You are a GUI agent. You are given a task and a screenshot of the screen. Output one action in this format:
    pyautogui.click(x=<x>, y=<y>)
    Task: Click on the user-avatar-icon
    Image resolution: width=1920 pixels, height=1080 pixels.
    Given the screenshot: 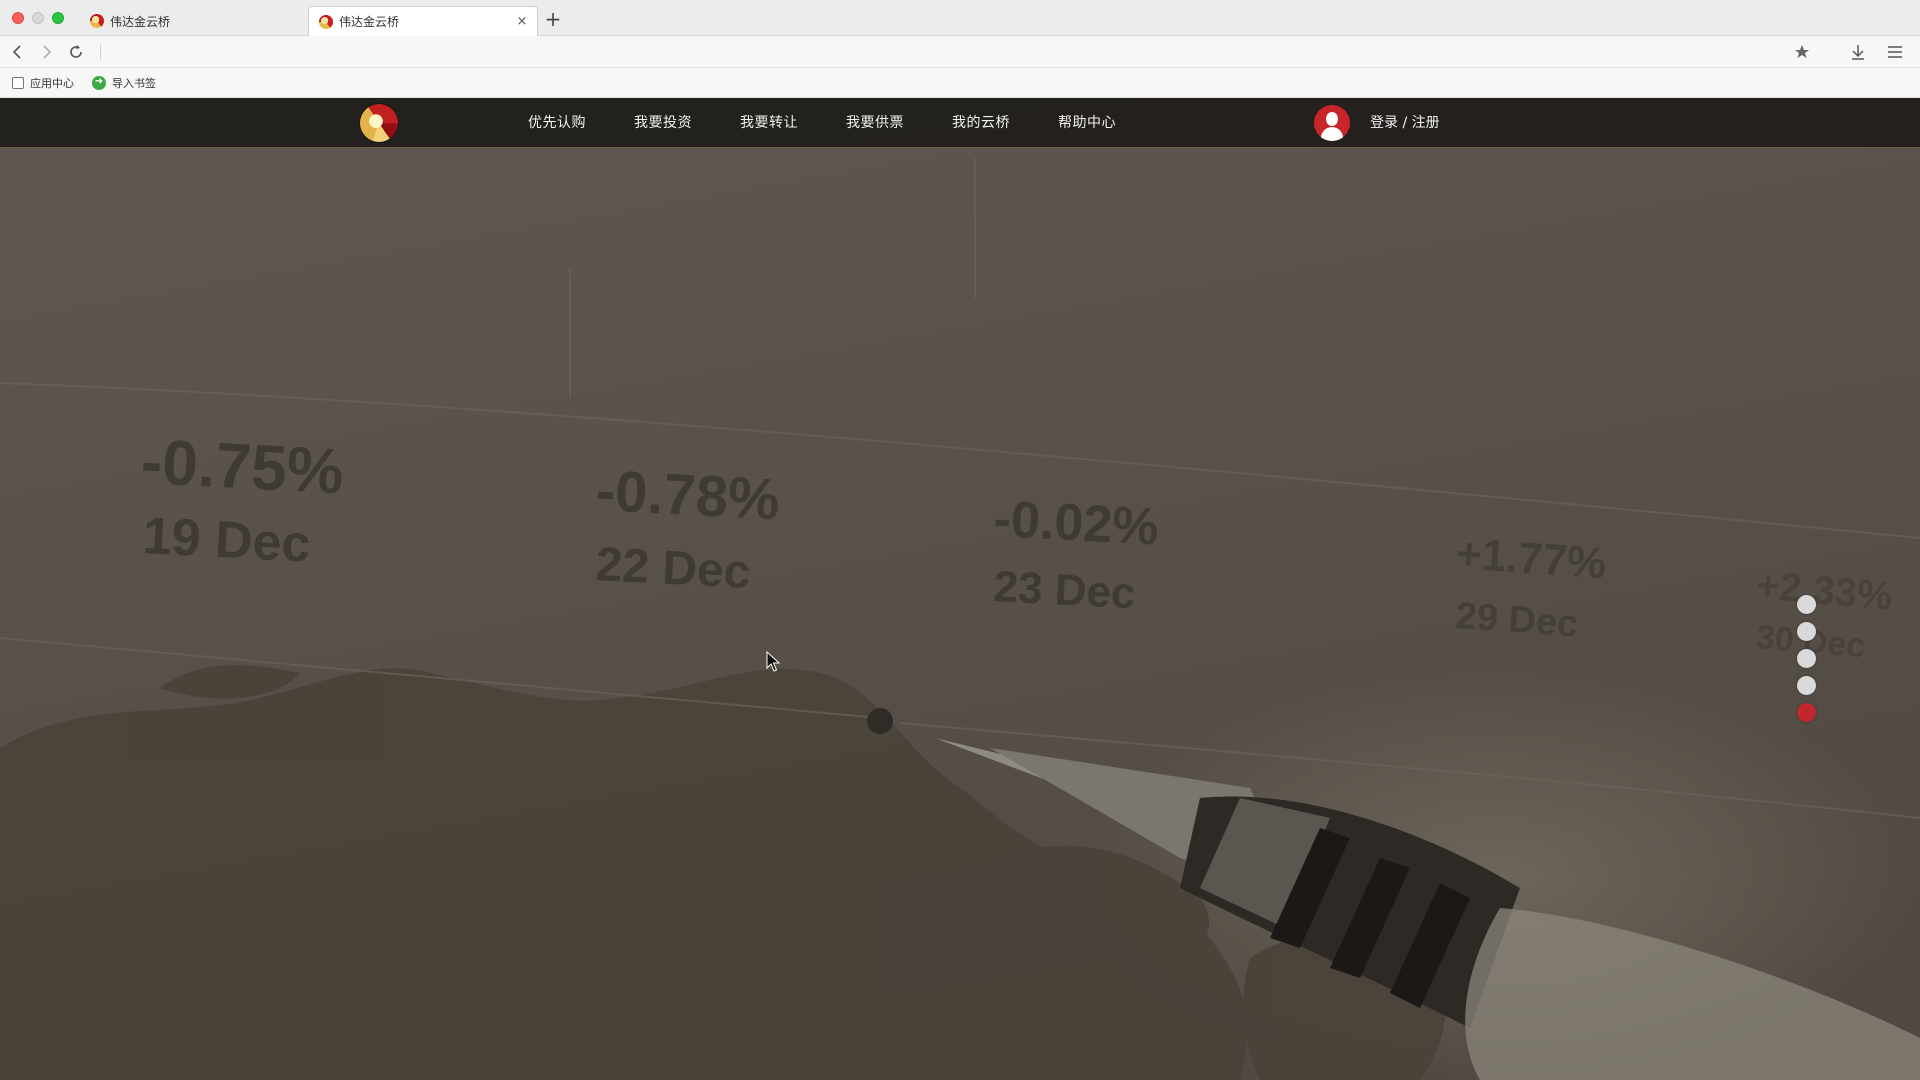 What is the action you would take?
    pyautogui.click(x=1332, y=123)
    